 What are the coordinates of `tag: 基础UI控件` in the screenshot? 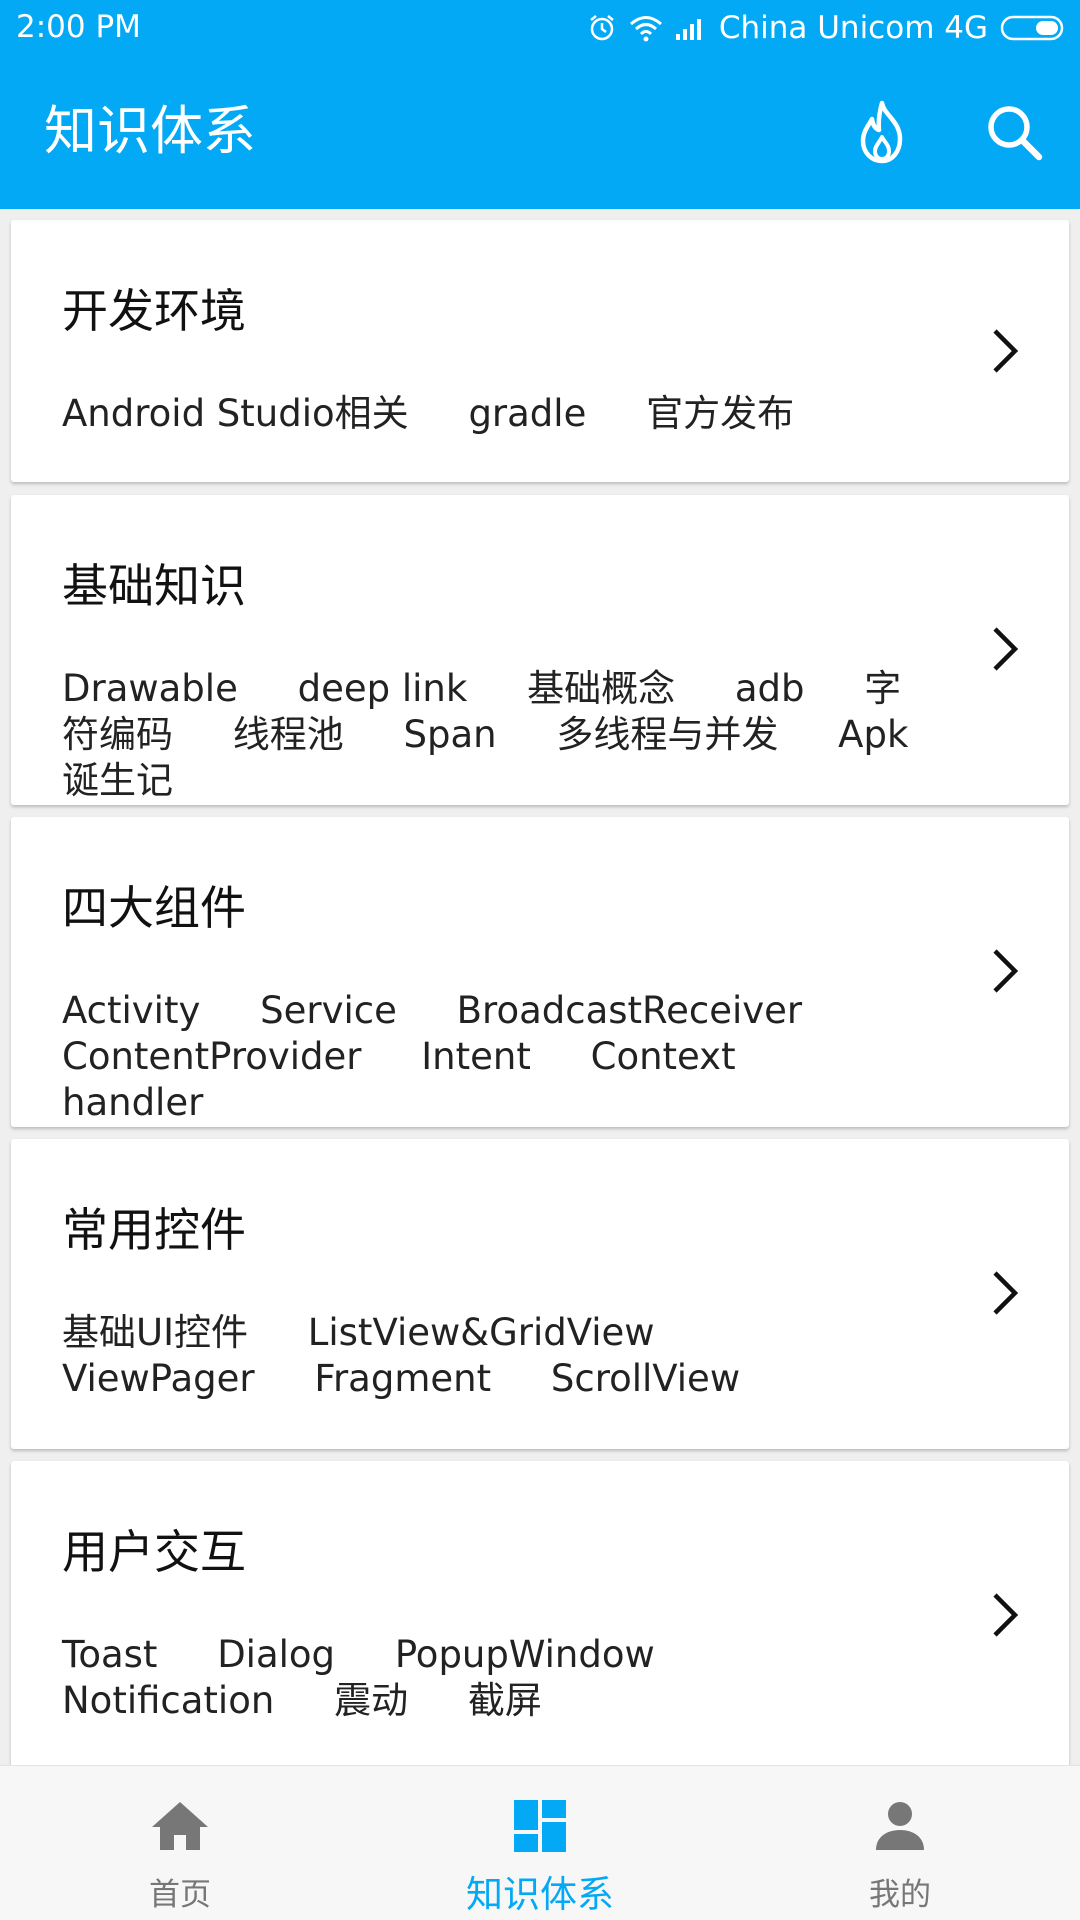 It's located at (155, 1332).